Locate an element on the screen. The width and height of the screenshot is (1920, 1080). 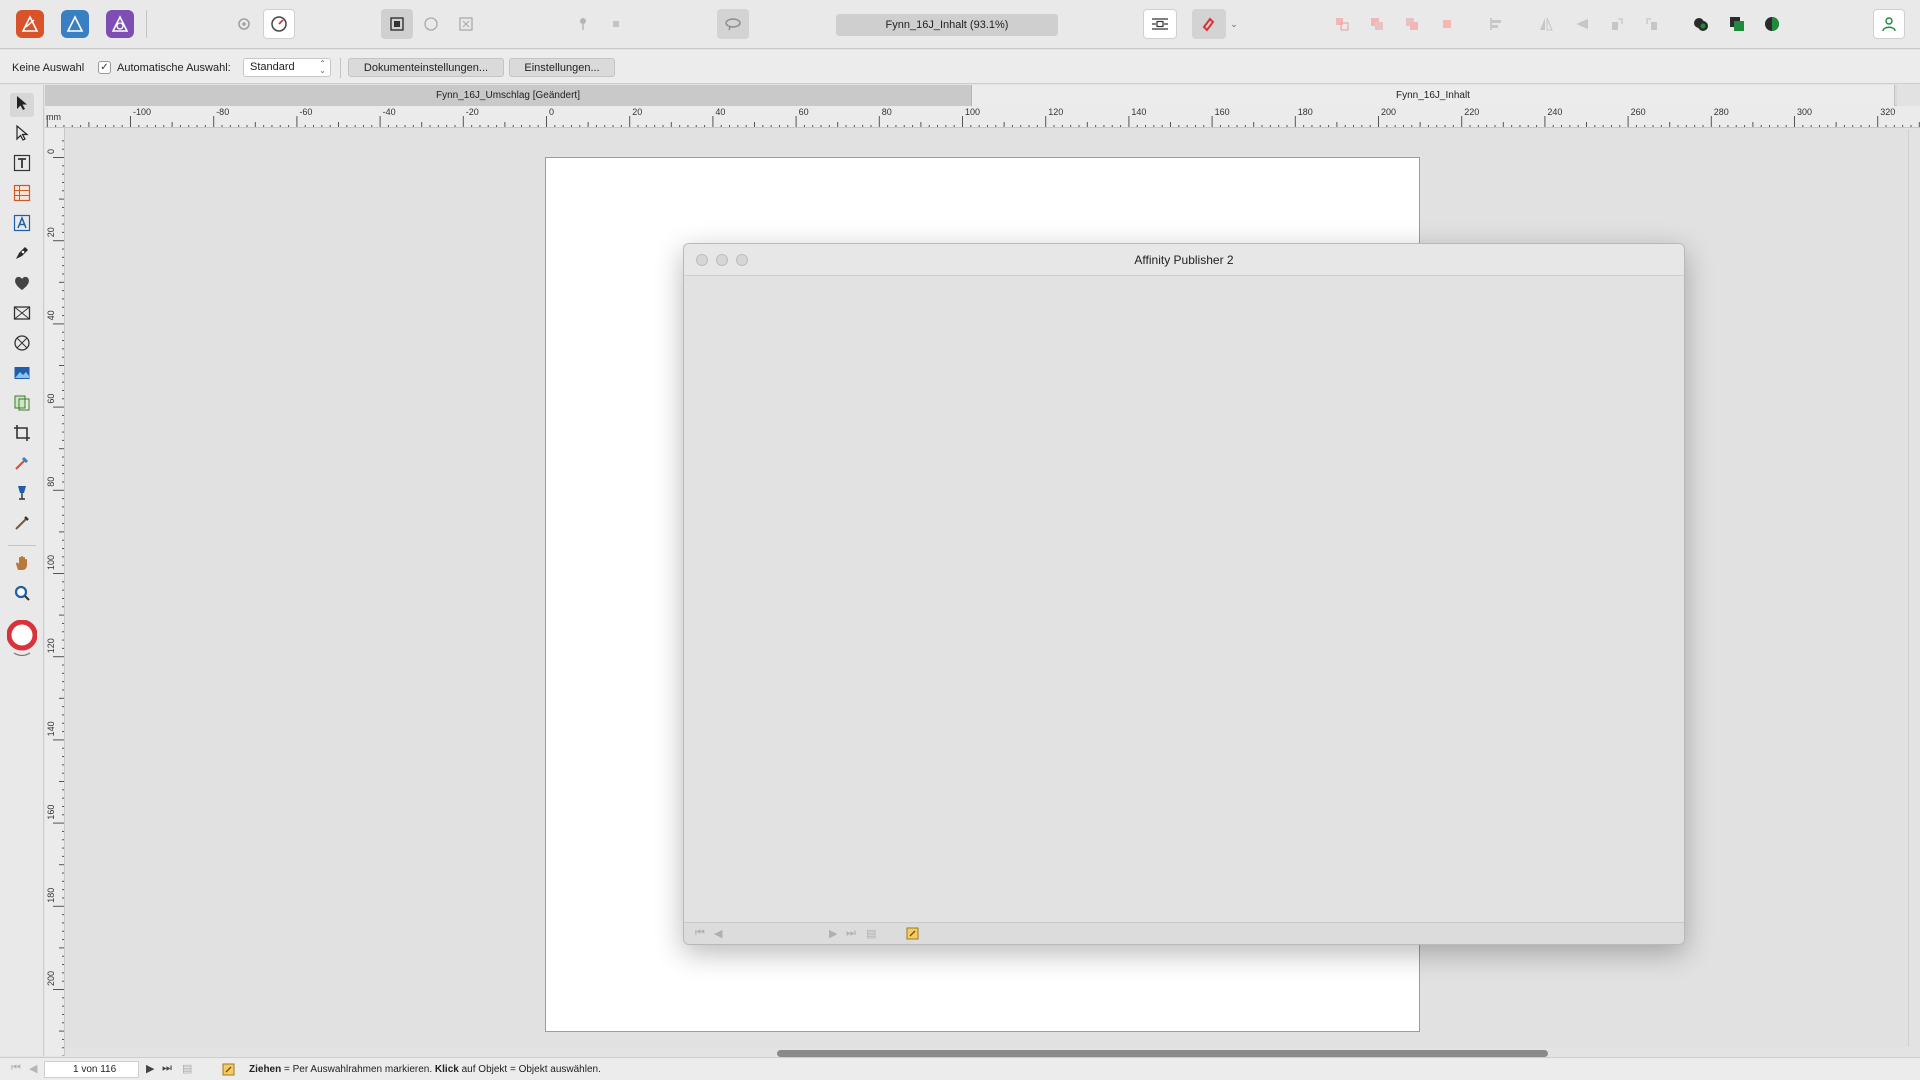
circle-view-icon is located at coordinates (431, 24).